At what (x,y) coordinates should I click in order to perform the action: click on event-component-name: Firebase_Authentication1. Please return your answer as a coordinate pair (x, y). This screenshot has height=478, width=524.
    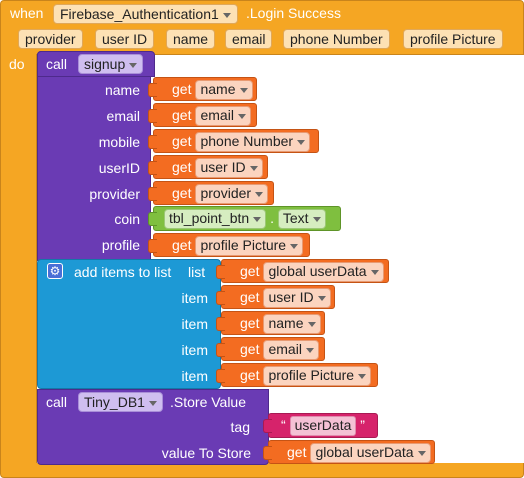
    Looking at the image, I should click on (139, 14).